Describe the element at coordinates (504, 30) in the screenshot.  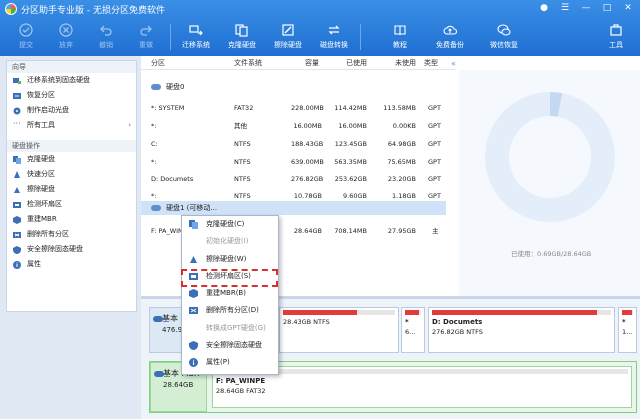
I see `wechat-icon` at that location.